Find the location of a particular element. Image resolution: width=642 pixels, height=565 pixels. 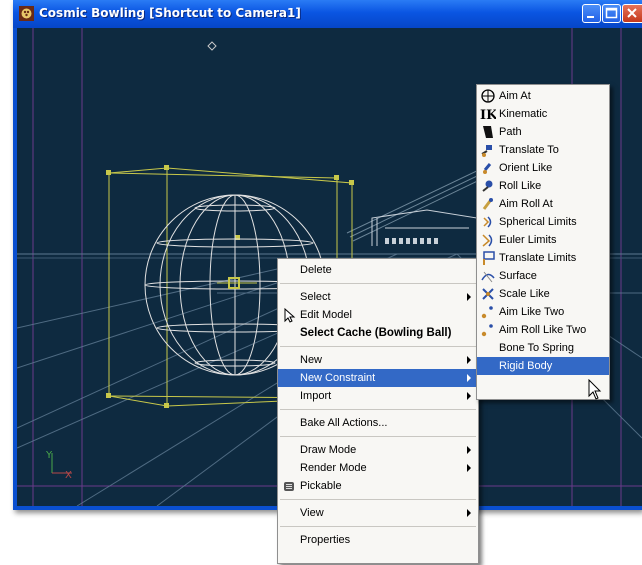

close-button is located at coordinates (632, 13).